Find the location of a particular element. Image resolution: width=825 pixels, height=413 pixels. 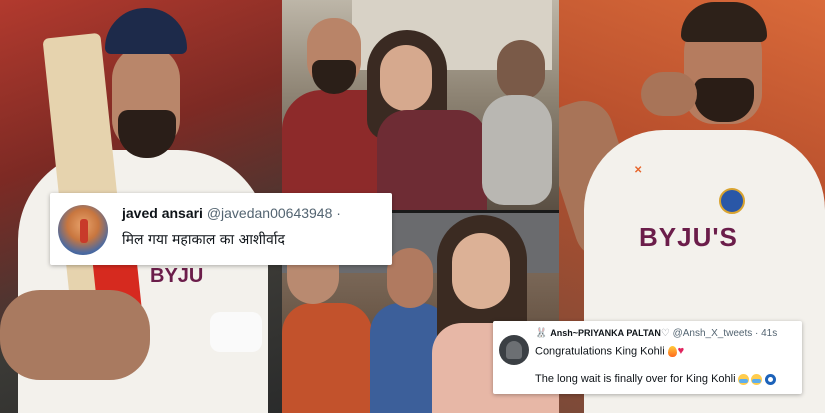

arm-shape is located at coordinates (75, 335).